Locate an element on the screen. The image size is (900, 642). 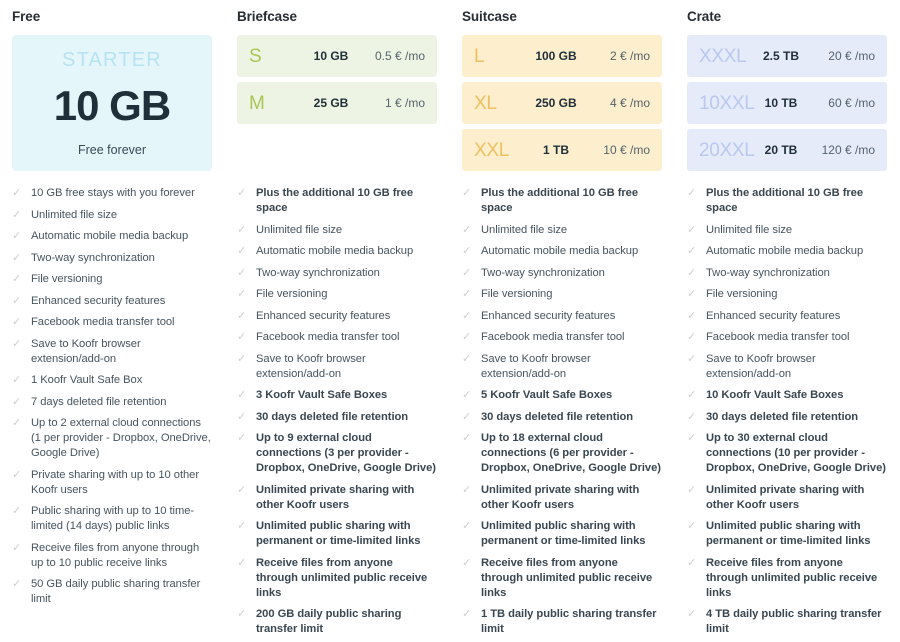
plan-tier-card-briefcase-s: S 10 GB 0.5 € /mo is located at coordinates (337, 56).